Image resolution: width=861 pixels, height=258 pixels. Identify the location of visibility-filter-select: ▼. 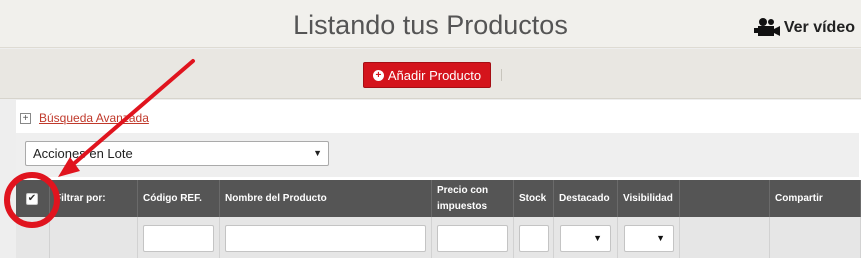
(649, 238).